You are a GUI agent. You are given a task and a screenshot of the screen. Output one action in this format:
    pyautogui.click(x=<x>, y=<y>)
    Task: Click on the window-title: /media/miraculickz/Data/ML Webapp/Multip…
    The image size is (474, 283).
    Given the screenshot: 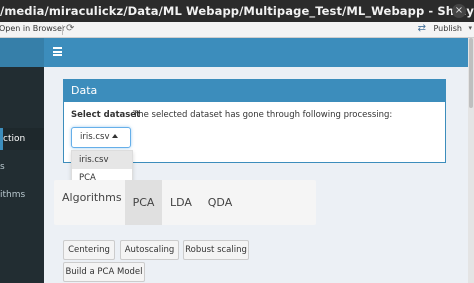 What is the action you would take?
    pyautogui.click(x=237, y=11)
    